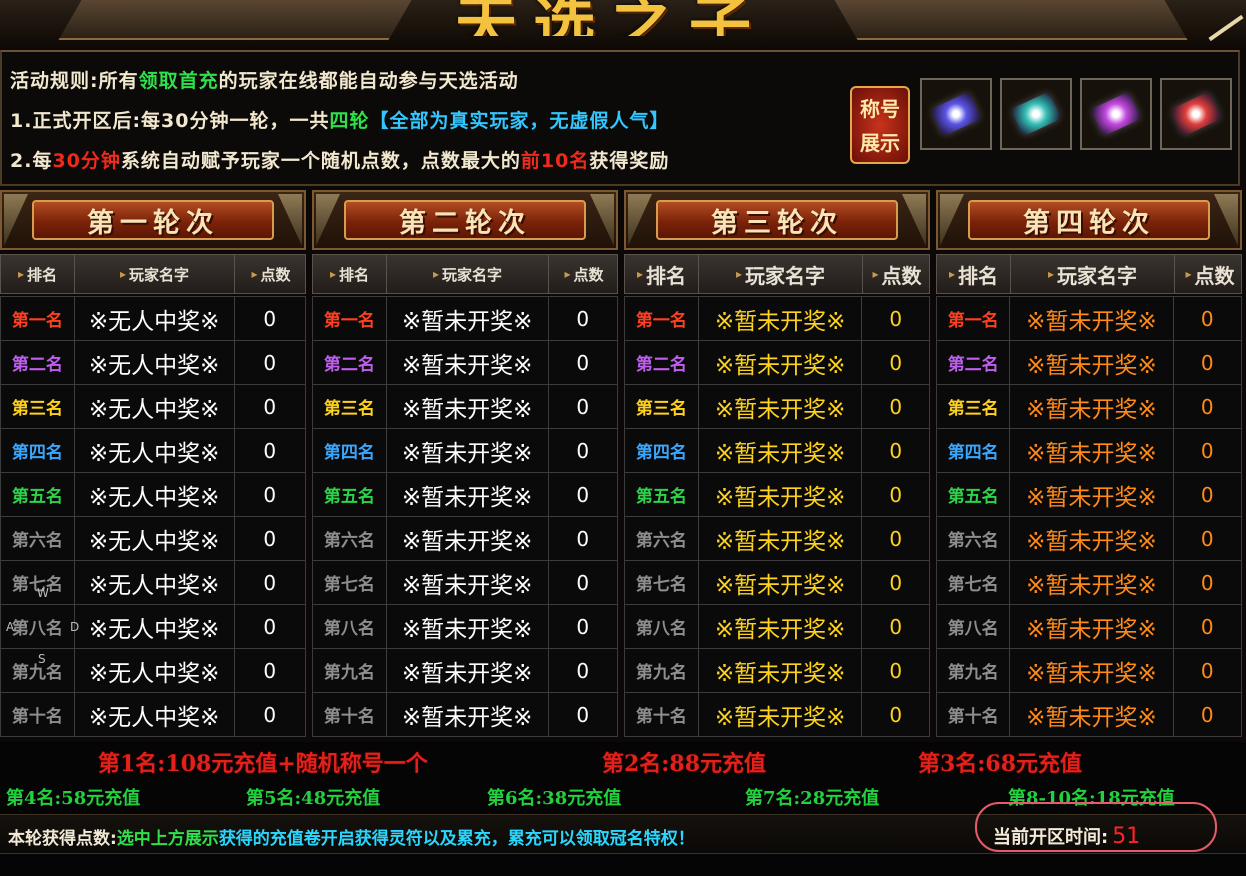 The height and width of the screenshot is (876, 1246). What do you see at coordinates (153, 670) in the screenshot?
I see `ranking-row: 第九名 ※无人中奖※ 0` at bounding box center [153, 670].